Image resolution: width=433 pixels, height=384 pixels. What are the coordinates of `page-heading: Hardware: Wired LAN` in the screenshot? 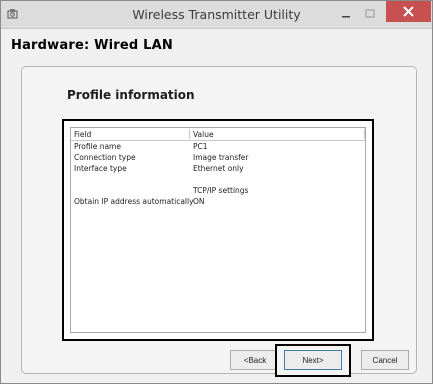 It's located at (92, 45).